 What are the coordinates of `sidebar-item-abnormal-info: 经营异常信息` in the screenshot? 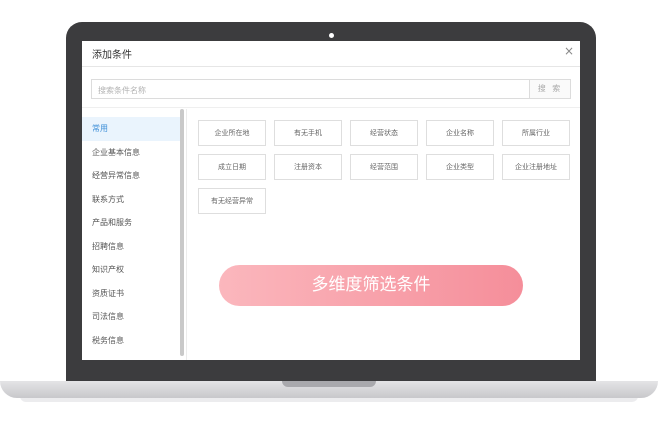 It's located at (132, 176).